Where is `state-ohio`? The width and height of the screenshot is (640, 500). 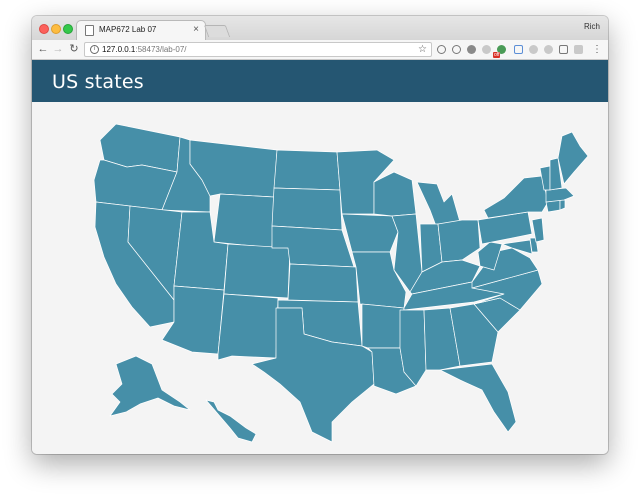 state-ohio is located at coordinates (459, 241).